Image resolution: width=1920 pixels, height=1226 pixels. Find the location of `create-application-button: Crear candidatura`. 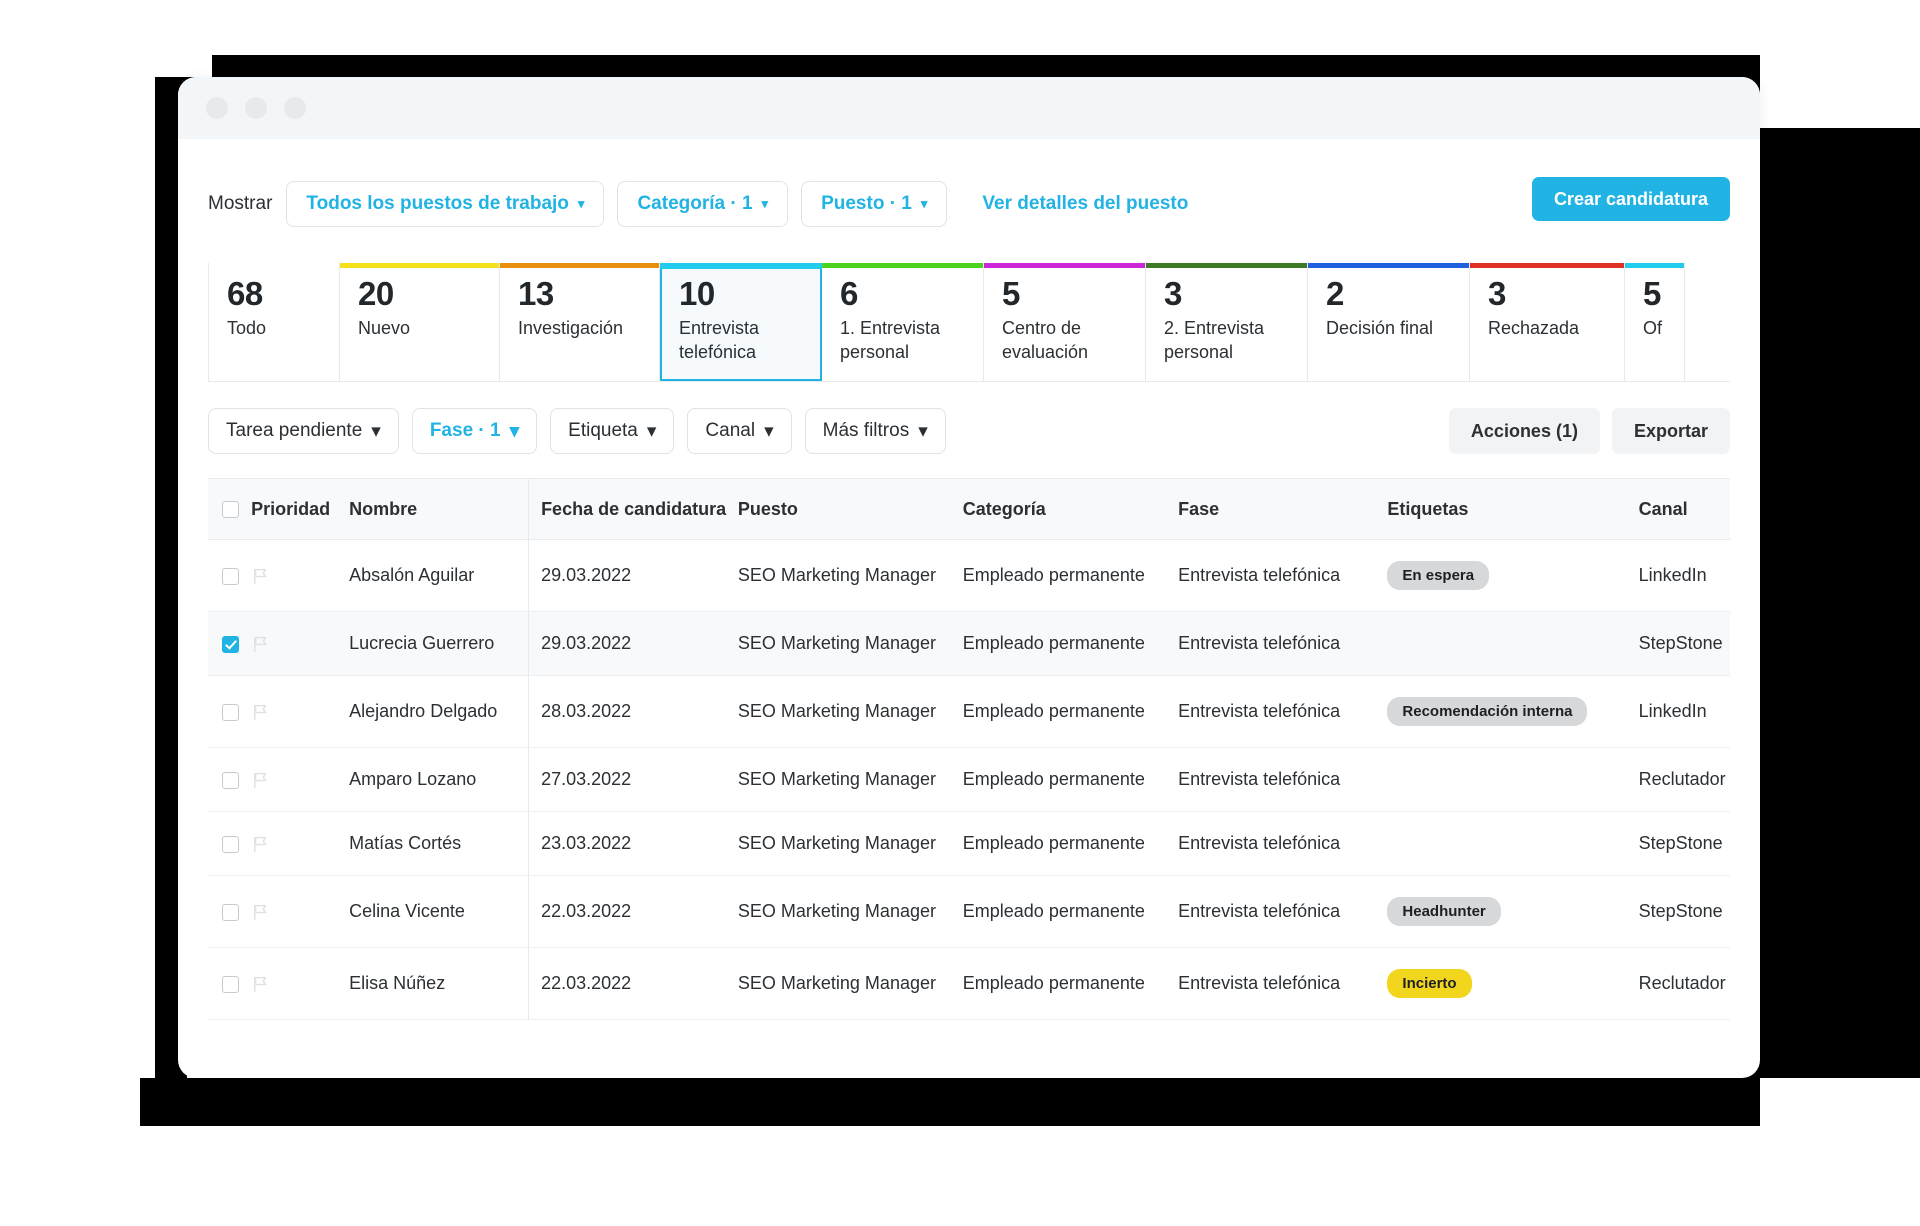

create-application-button: Crear candidatura is located at coordinates (1630, 199).